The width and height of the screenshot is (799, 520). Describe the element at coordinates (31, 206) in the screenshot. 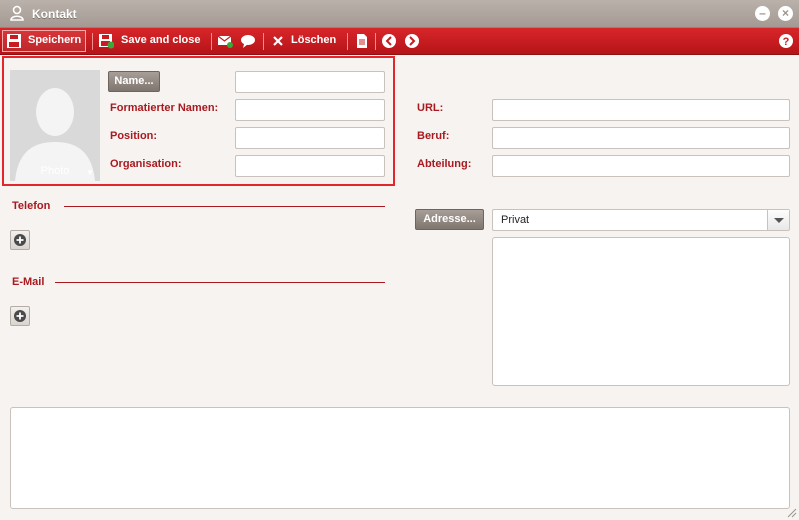

I see `telefon-section-title: Telefon` at that location.